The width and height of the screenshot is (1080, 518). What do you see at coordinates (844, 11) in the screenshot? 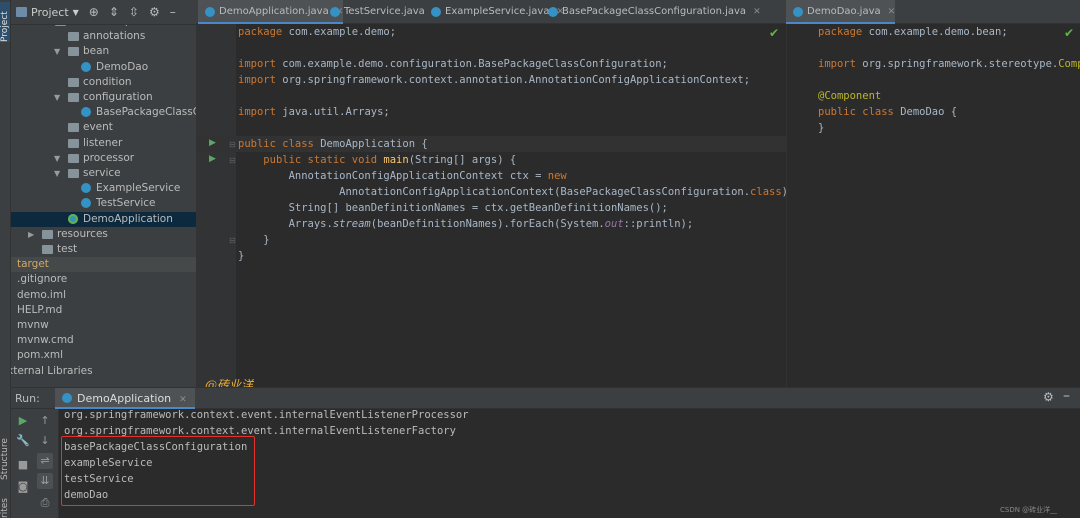
I see `tab-label: DemoDao.java` at bounding box center [844, 11].